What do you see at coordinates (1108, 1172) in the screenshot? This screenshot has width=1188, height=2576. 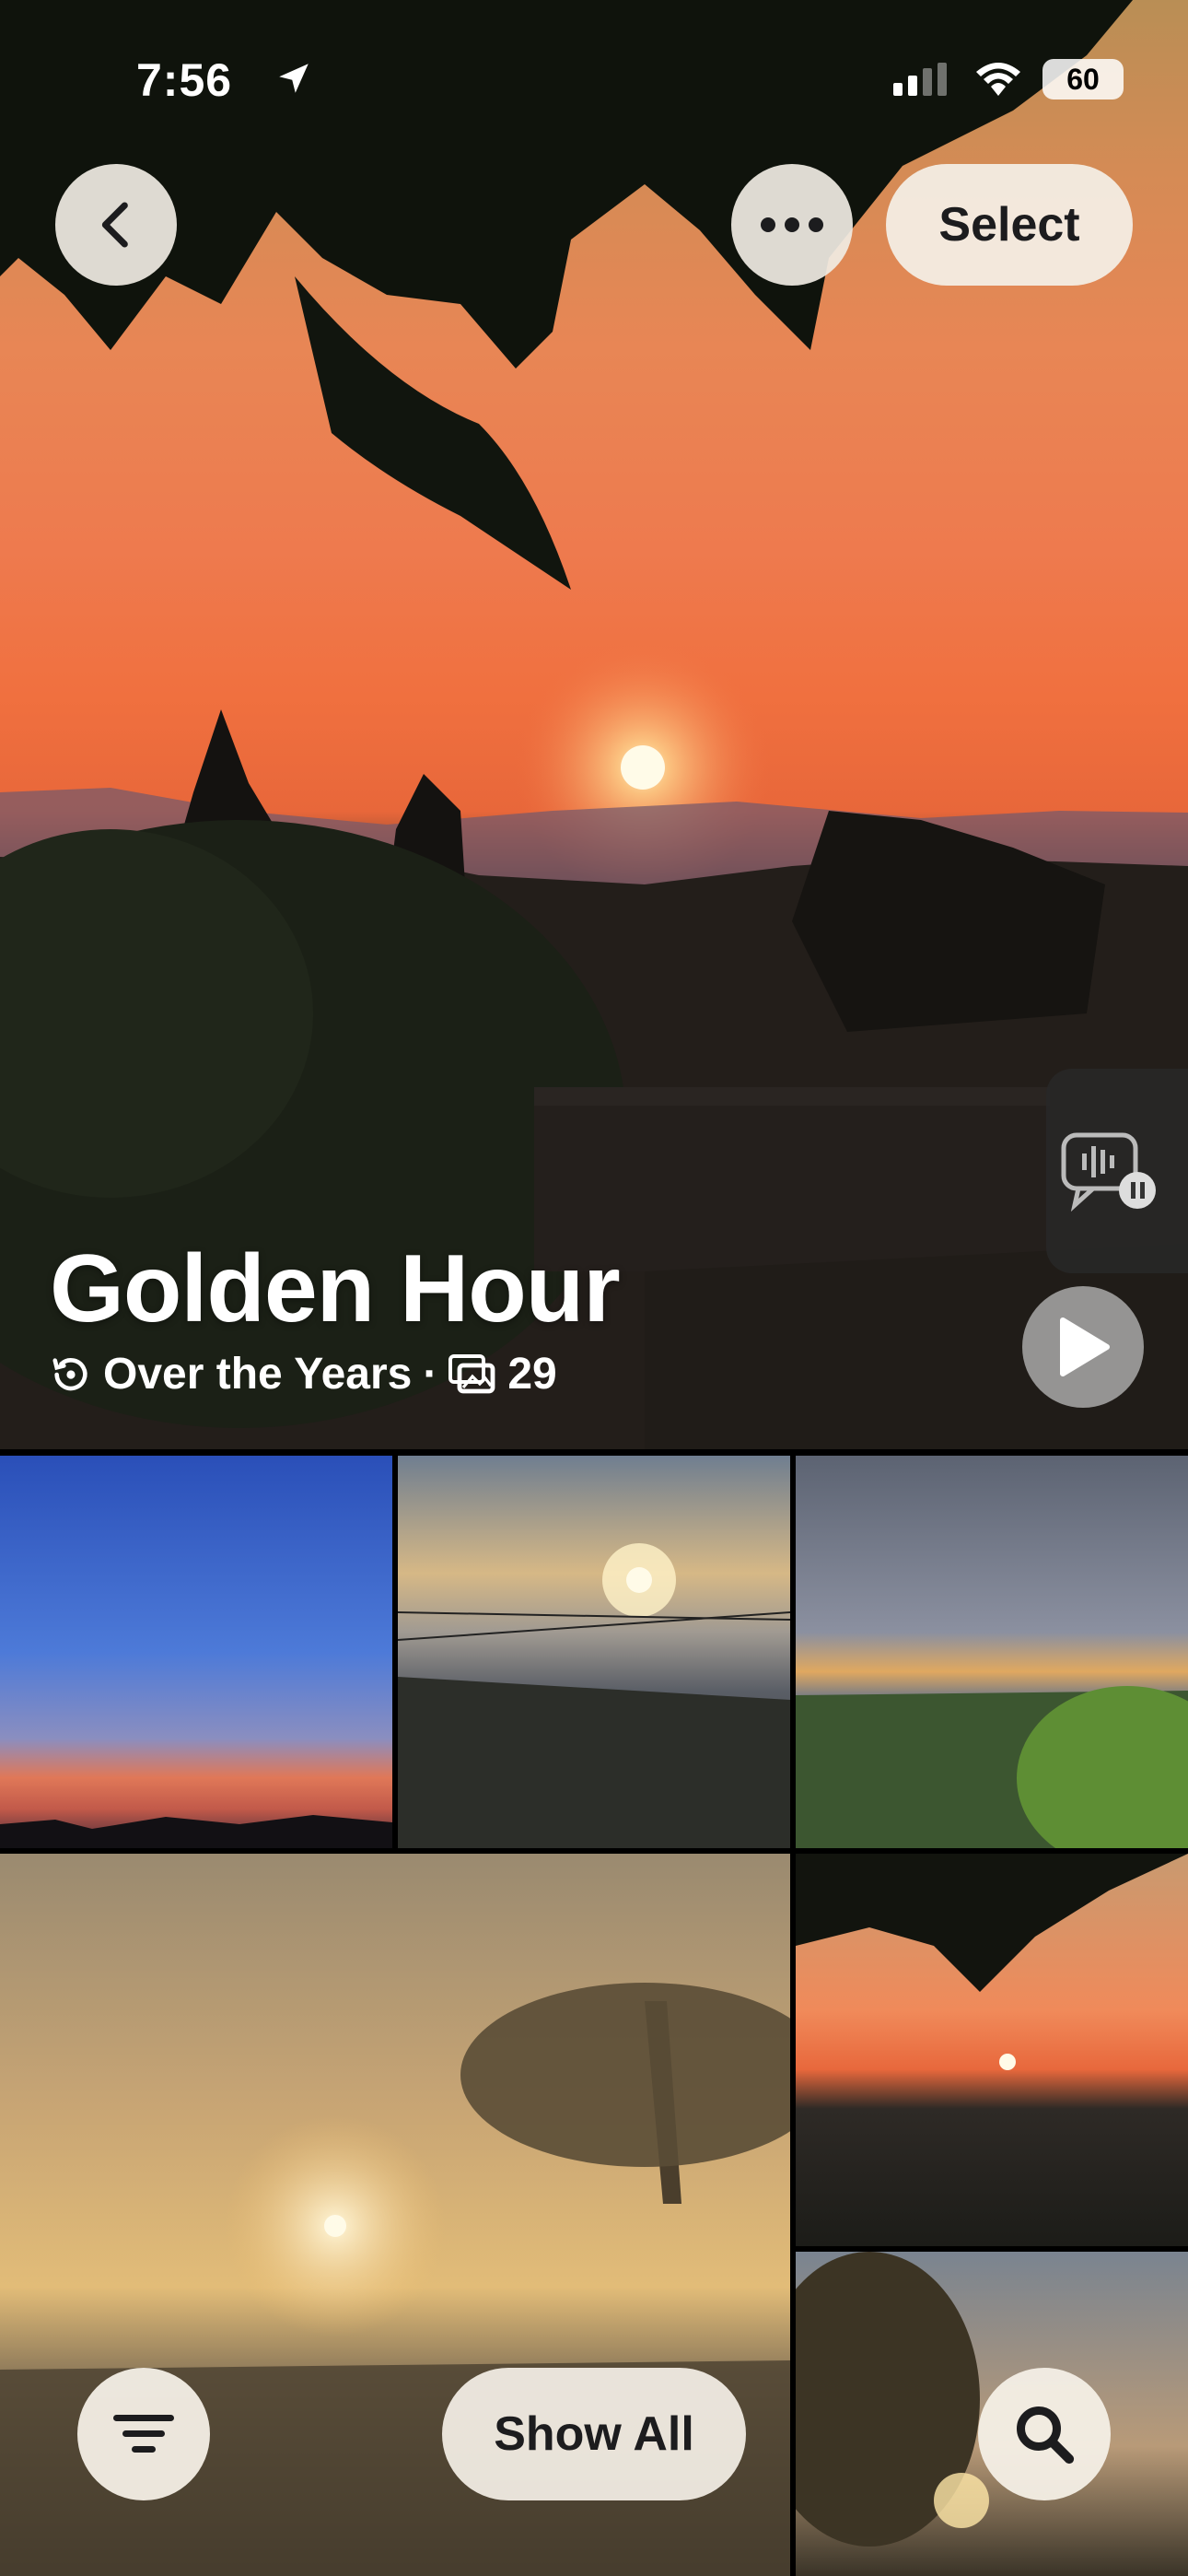 I see `narration-pause-icon` at bounding box center [1108, 1172].